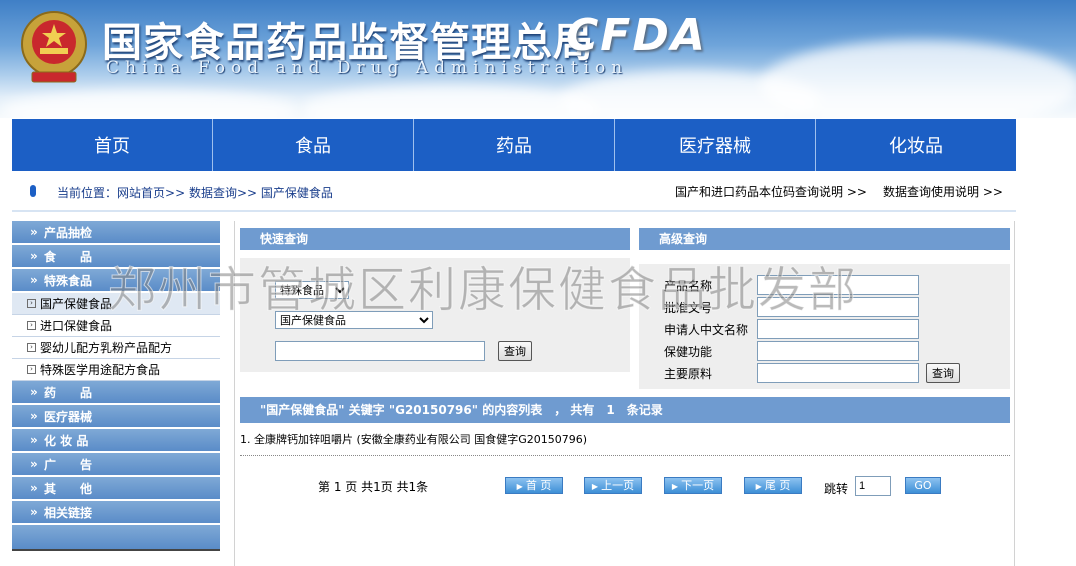 This screenshot has width=1076, height=566. What do you see at coordinates (76, 304) in the screenshot?
I see `sidebar-item-label: 国产保健食品` at bounding box center [76, 304].